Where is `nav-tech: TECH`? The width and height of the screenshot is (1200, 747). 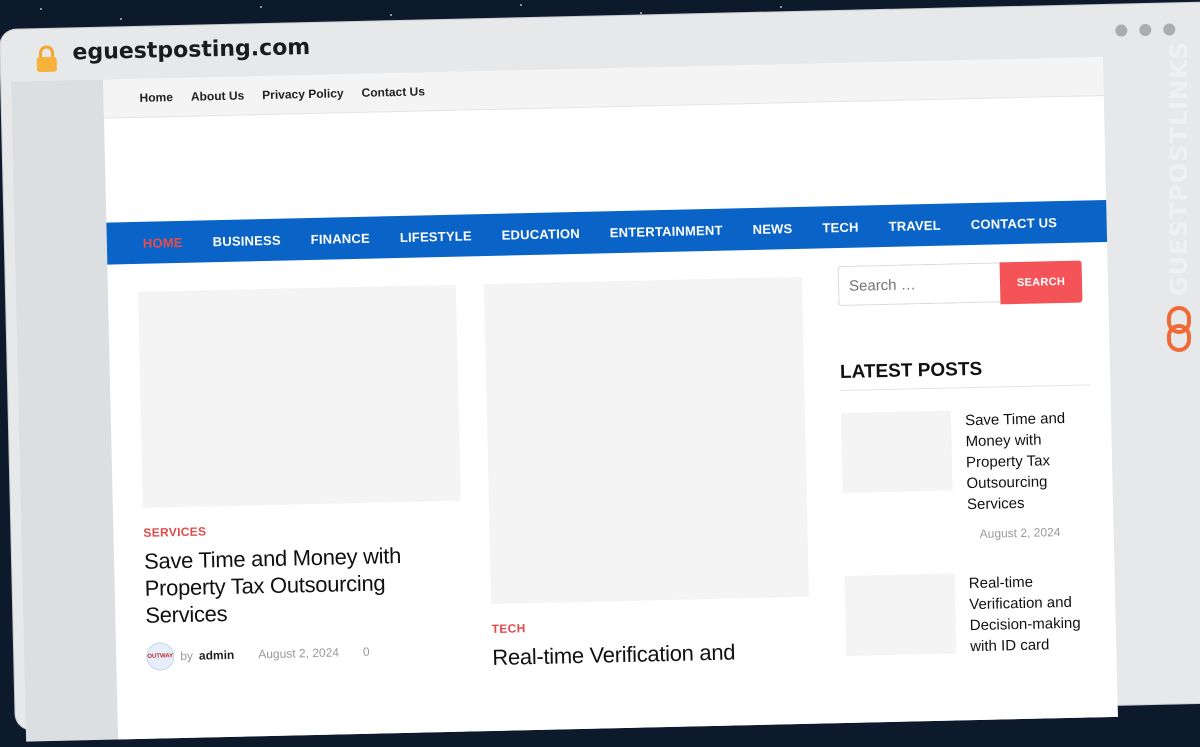 nav-tech: TECH is located at coordinates (840, 227).